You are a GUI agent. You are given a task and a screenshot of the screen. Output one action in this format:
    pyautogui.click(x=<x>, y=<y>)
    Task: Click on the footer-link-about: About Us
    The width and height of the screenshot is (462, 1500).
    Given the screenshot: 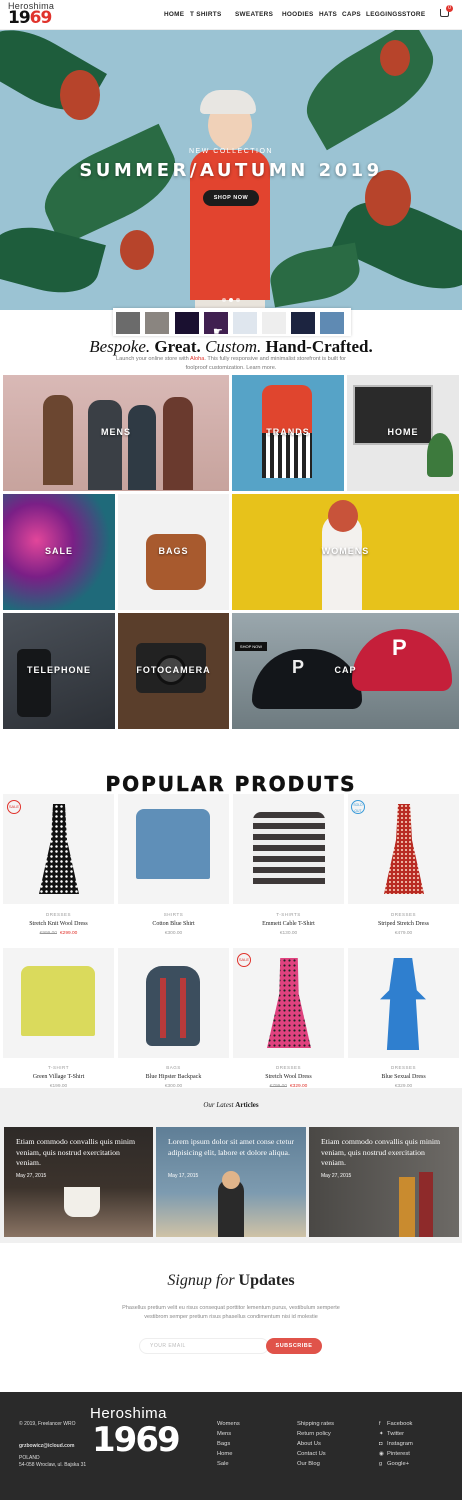 What is the action you would take?
    pyautogui.click(x=309, y=1444)
    